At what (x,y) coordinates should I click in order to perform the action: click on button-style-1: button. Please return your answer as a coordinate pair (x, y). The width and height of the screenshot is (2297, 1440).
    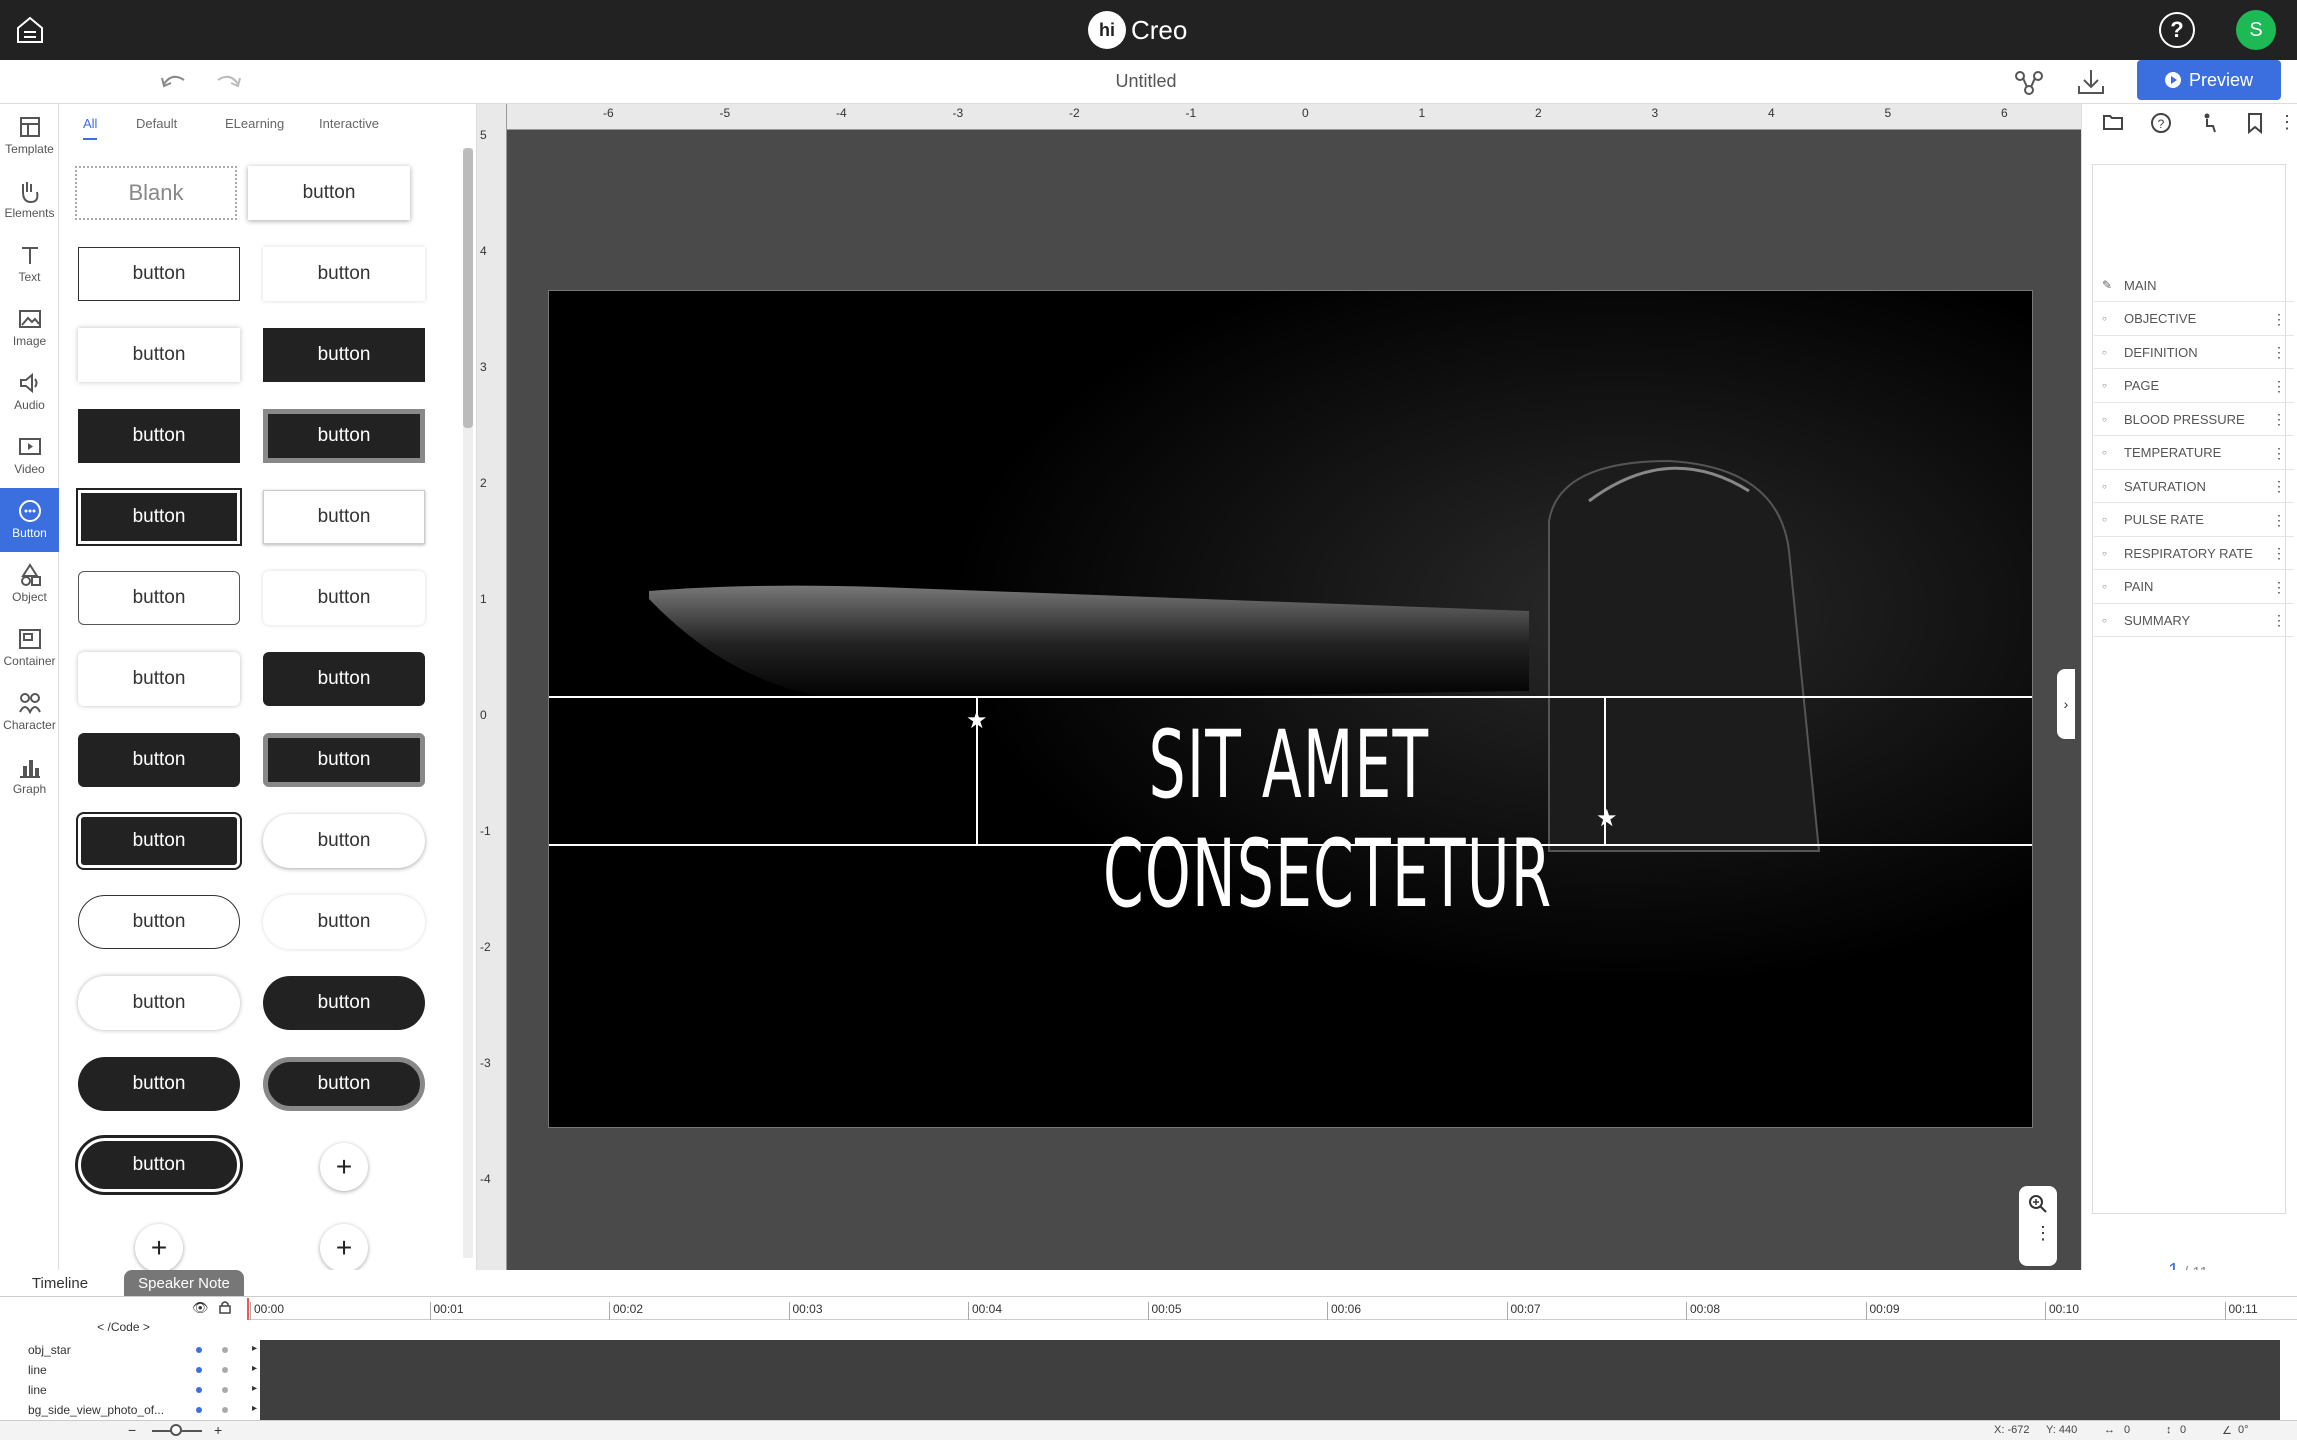
    Looking at the image, I should click on (329, 193).